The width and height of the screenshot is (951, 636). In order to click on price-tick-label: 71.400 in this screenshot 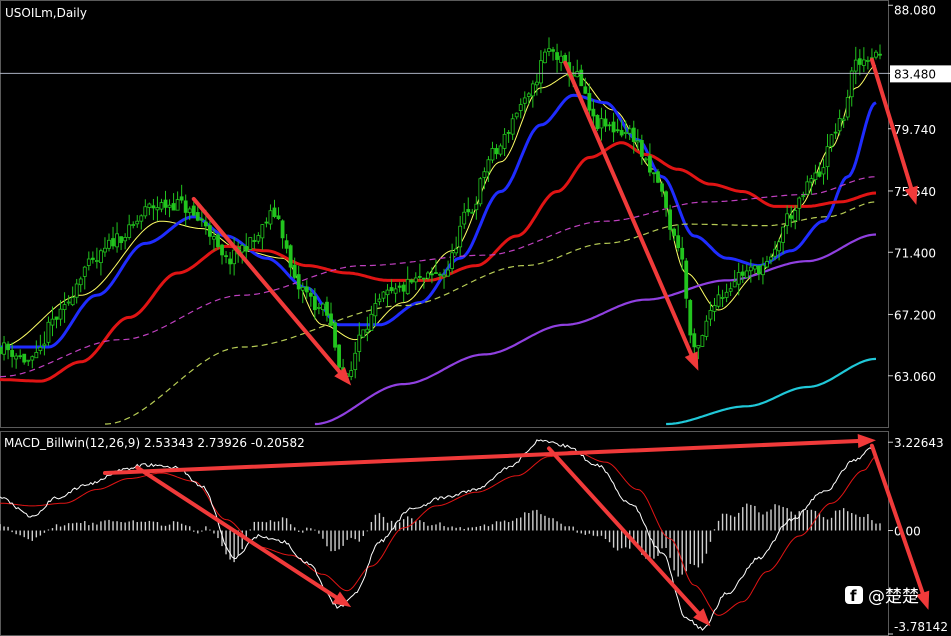, I will do `click(915, 253)`.